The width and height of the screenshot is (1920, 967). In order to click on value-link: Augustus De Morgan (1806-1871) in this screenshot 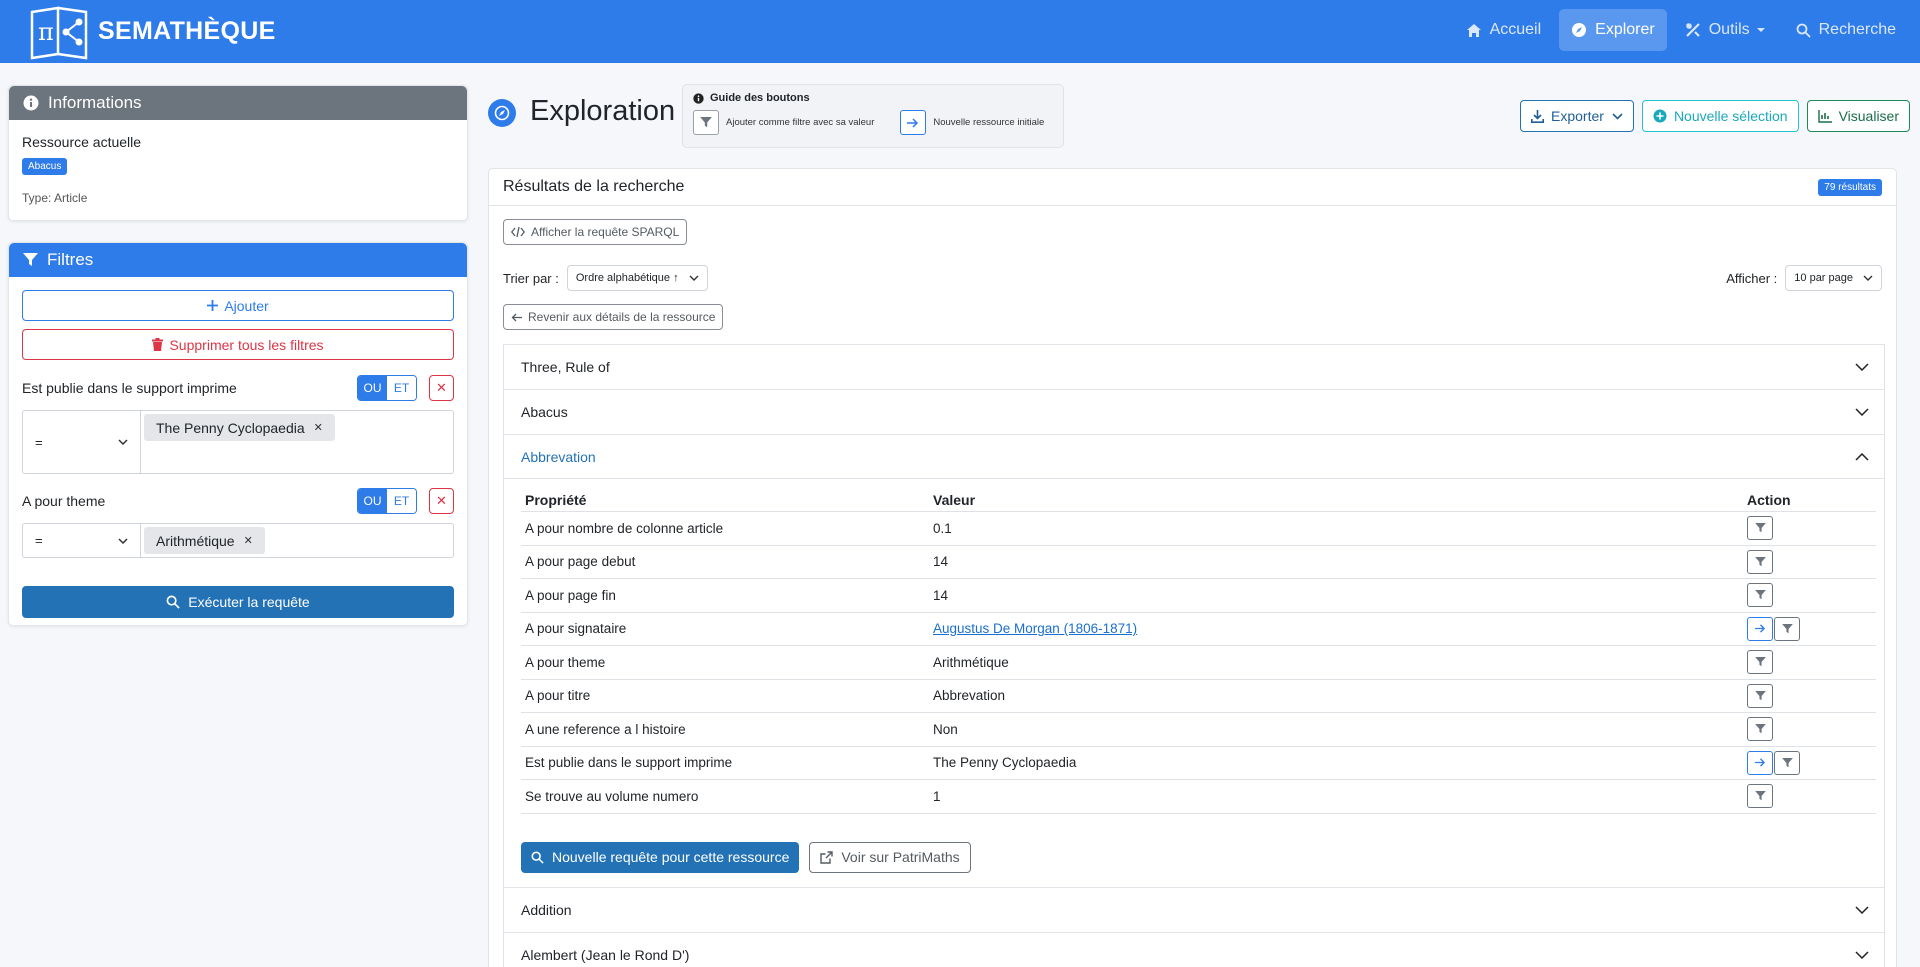, I will do `click(1035, 628)`.